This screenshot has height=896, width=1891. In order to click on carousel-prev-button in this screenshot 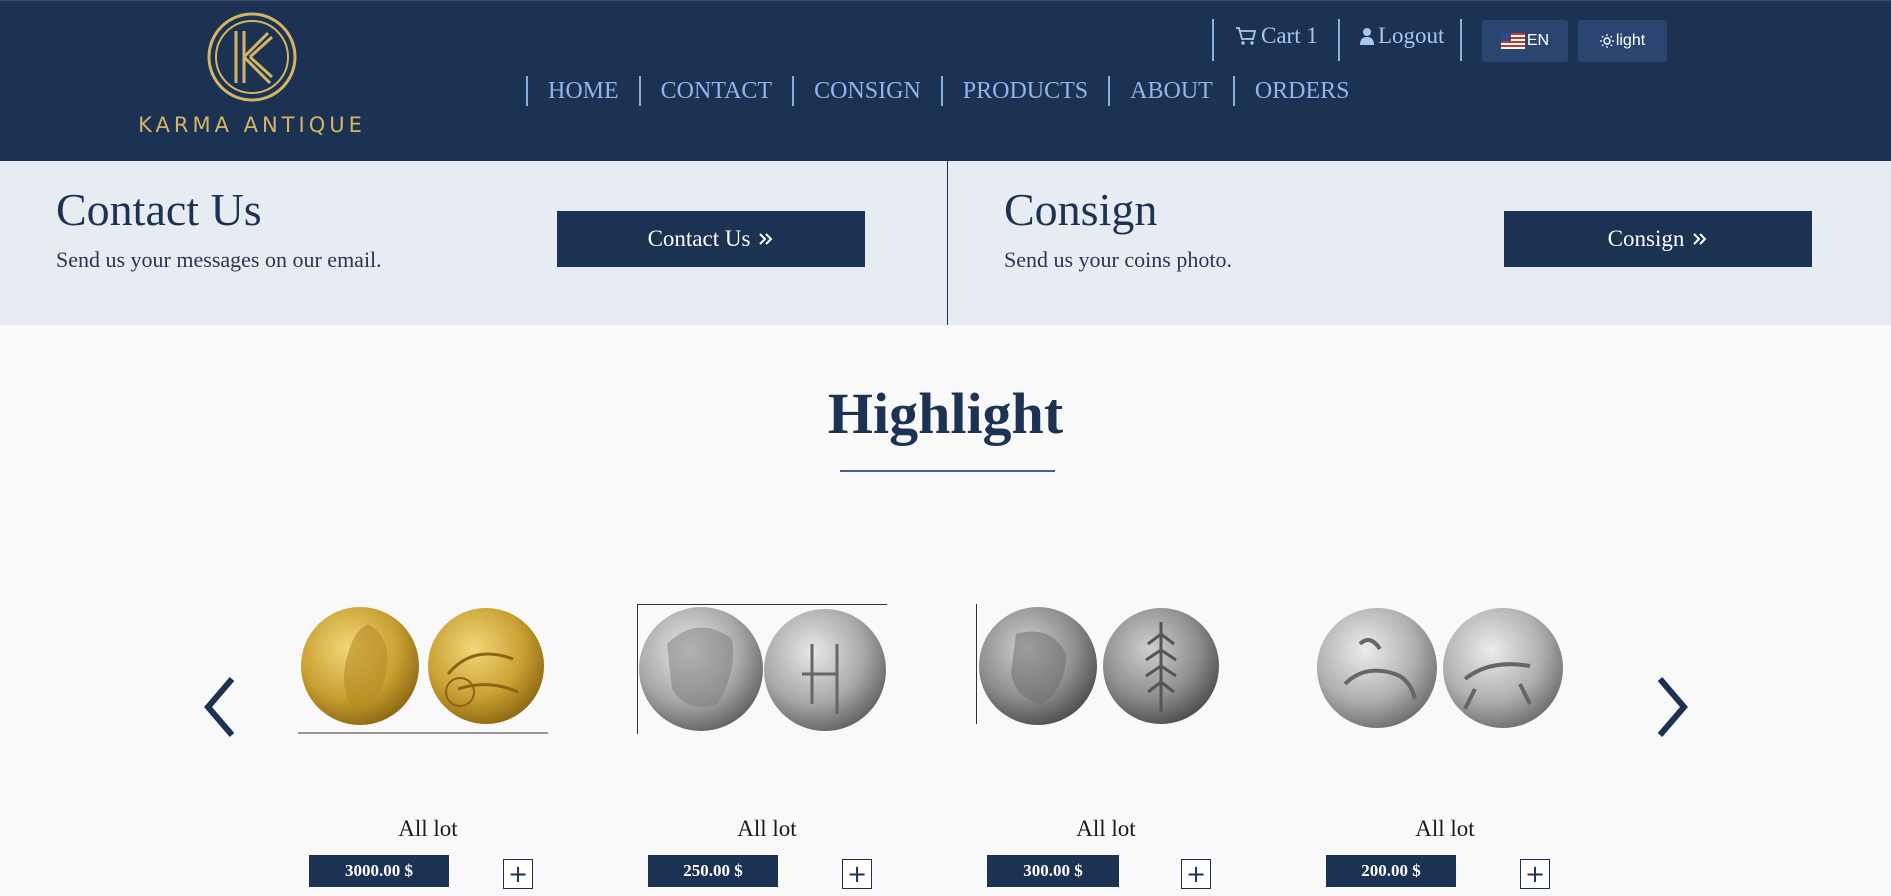, I will do `click(220, 707)`.